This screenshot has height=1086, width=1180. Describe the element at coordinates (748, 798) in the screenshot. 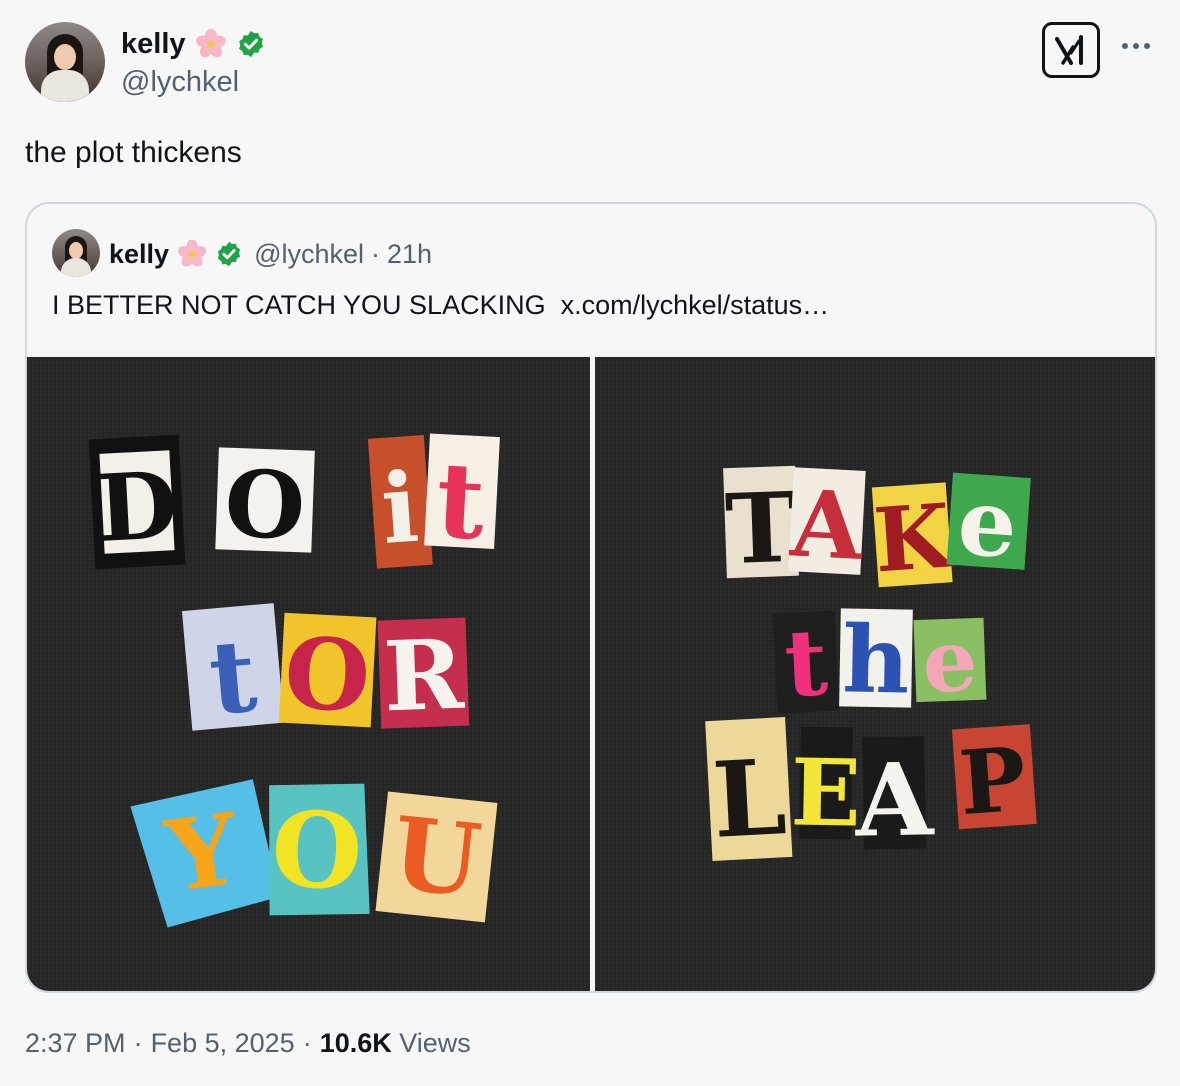

I see `cutout-letter: L` at that location.